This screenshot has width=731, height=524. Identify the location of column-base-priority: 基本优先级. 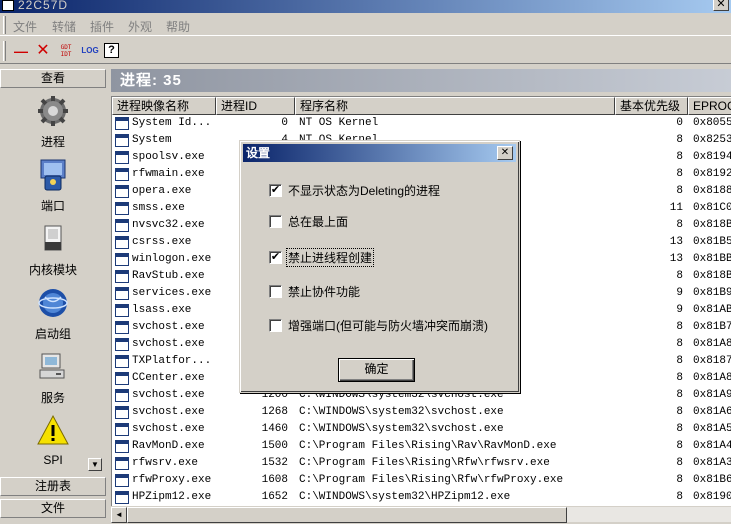
(651, 106).